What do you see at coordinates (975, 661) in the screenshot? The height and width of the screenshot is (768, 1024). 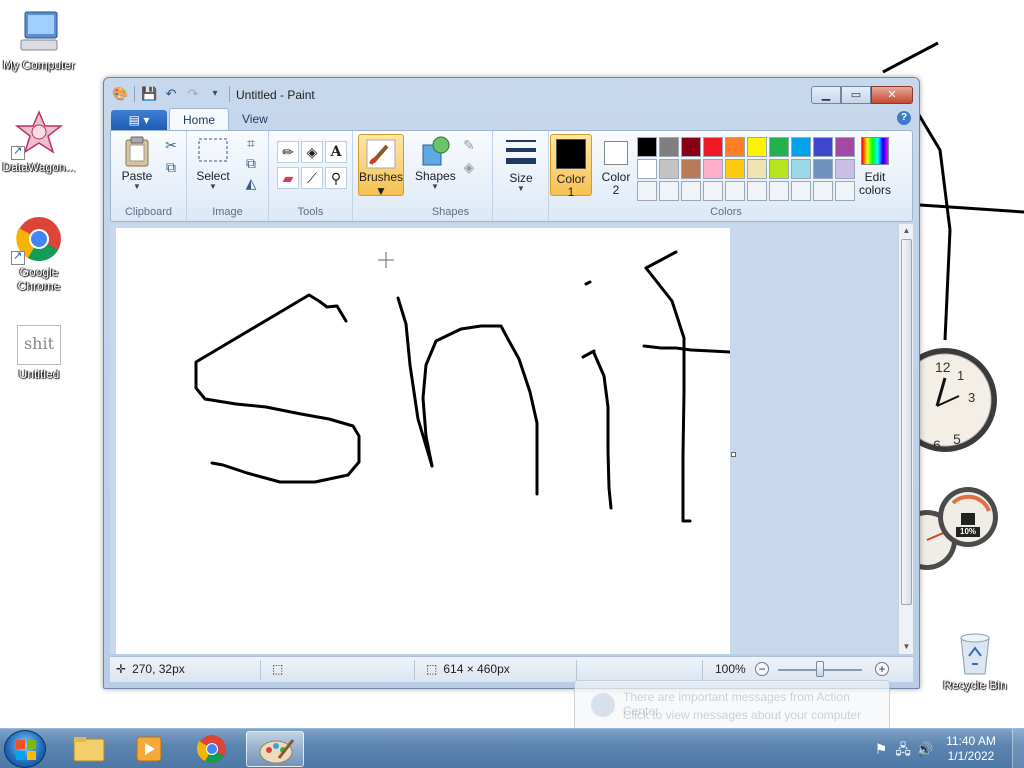 I see `desktop-icon-recycle-bin: Recycle Bin` at bounding box center [975, 661].